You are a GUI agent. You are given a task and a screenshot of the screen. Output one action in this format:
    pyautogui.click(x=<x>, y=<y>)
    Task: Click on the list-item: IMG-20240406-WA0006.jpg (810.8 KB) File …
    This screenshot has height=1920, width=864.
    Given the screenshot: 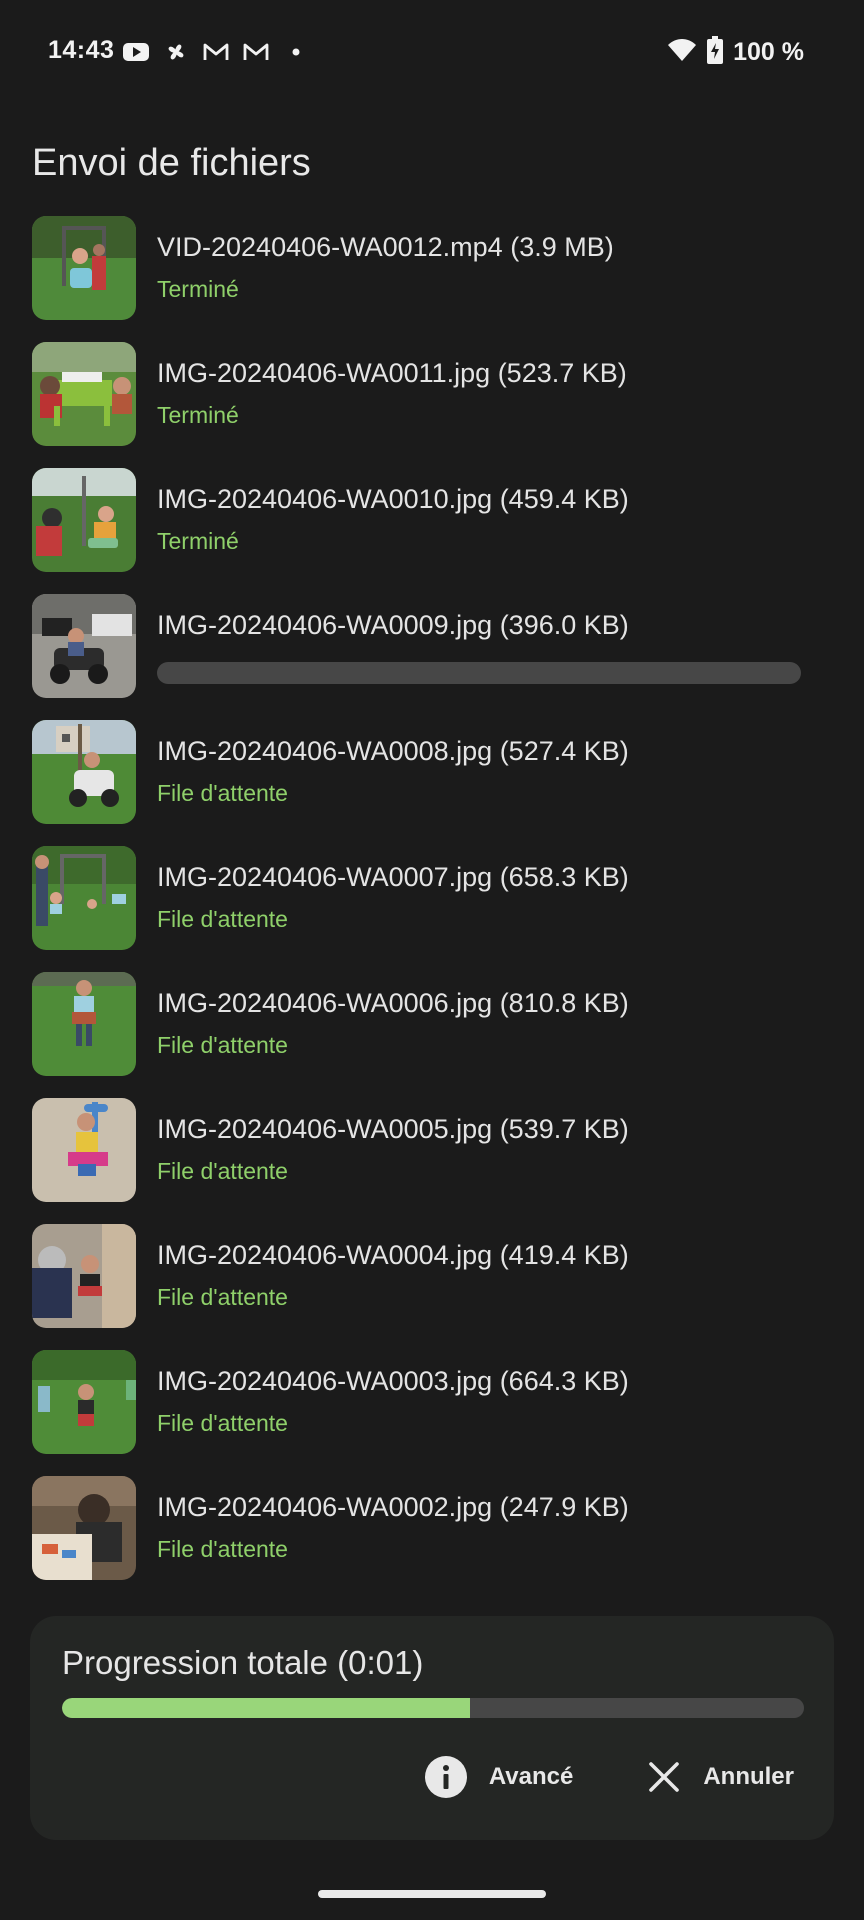 What is the action you would take?
    pyautogui.click(x=432, y=1033)
    